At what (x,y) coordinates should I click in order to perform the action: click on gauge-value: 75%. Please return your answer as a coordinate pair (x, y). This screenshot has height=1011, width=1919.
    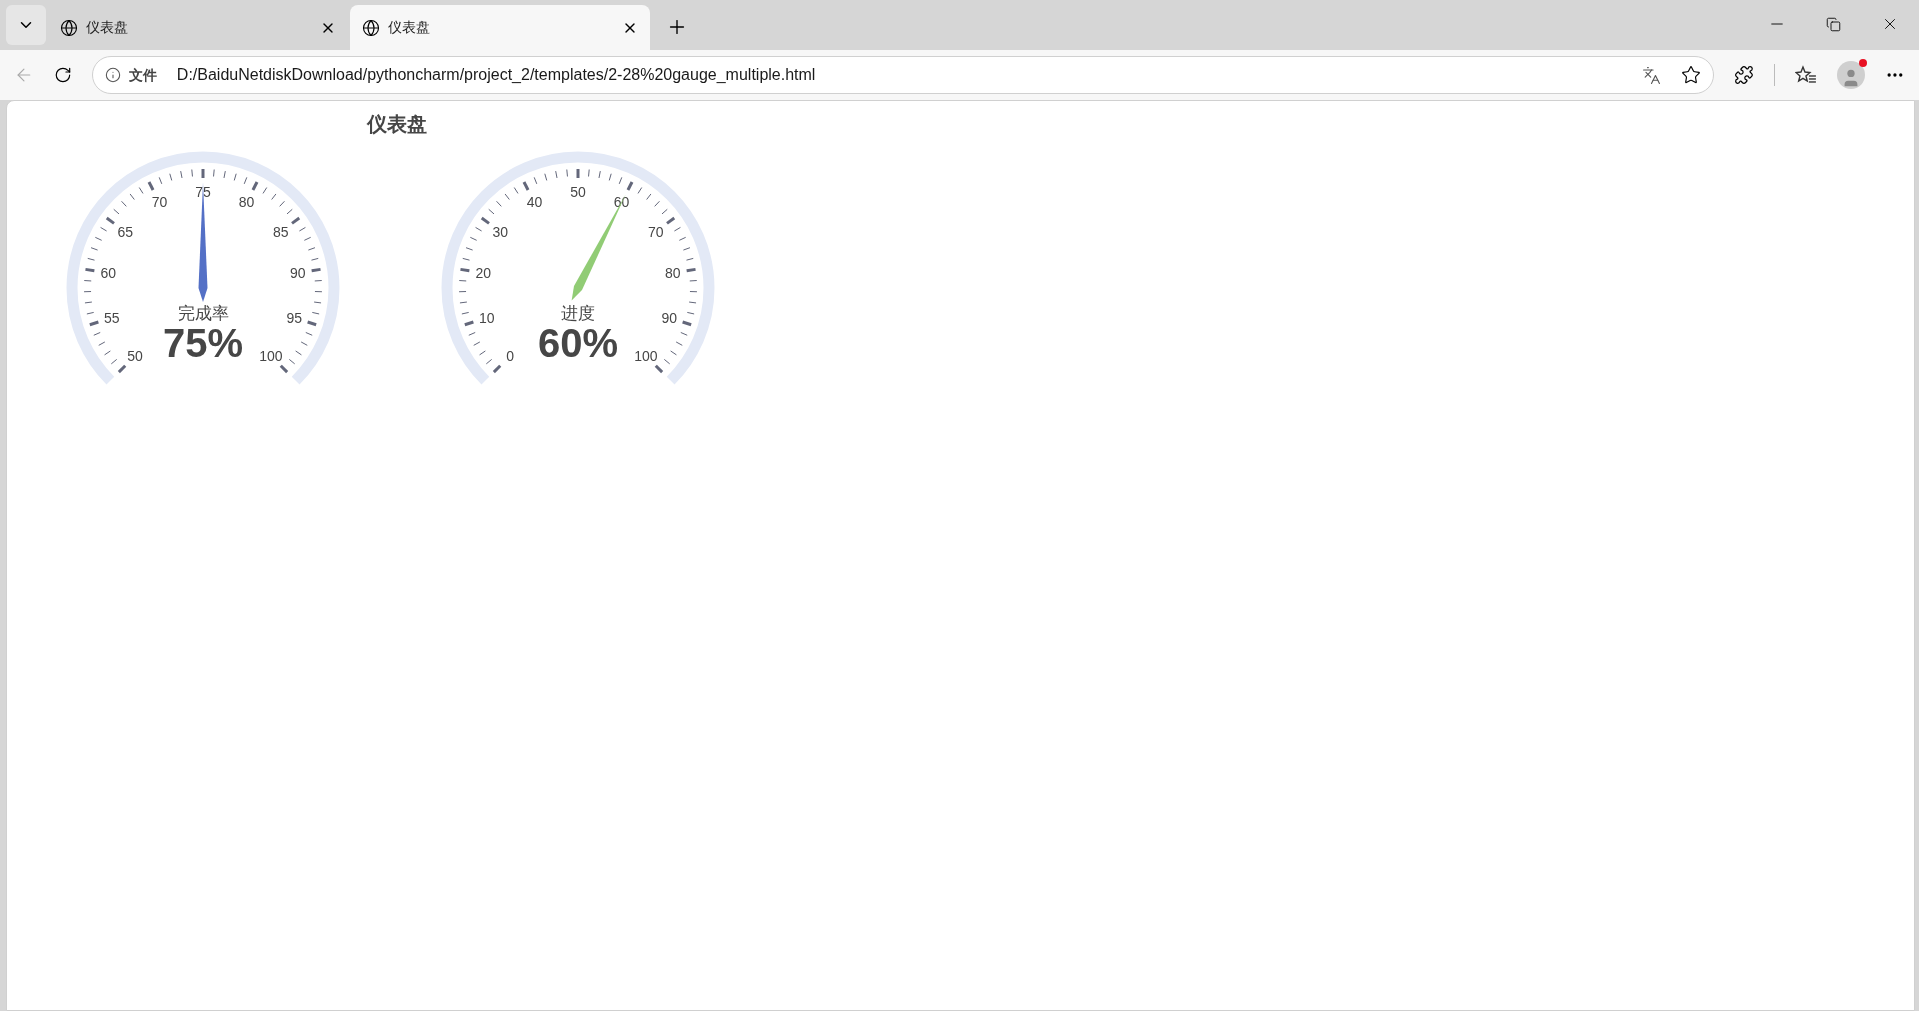
    Looking at the image, I should click on (203, 343).